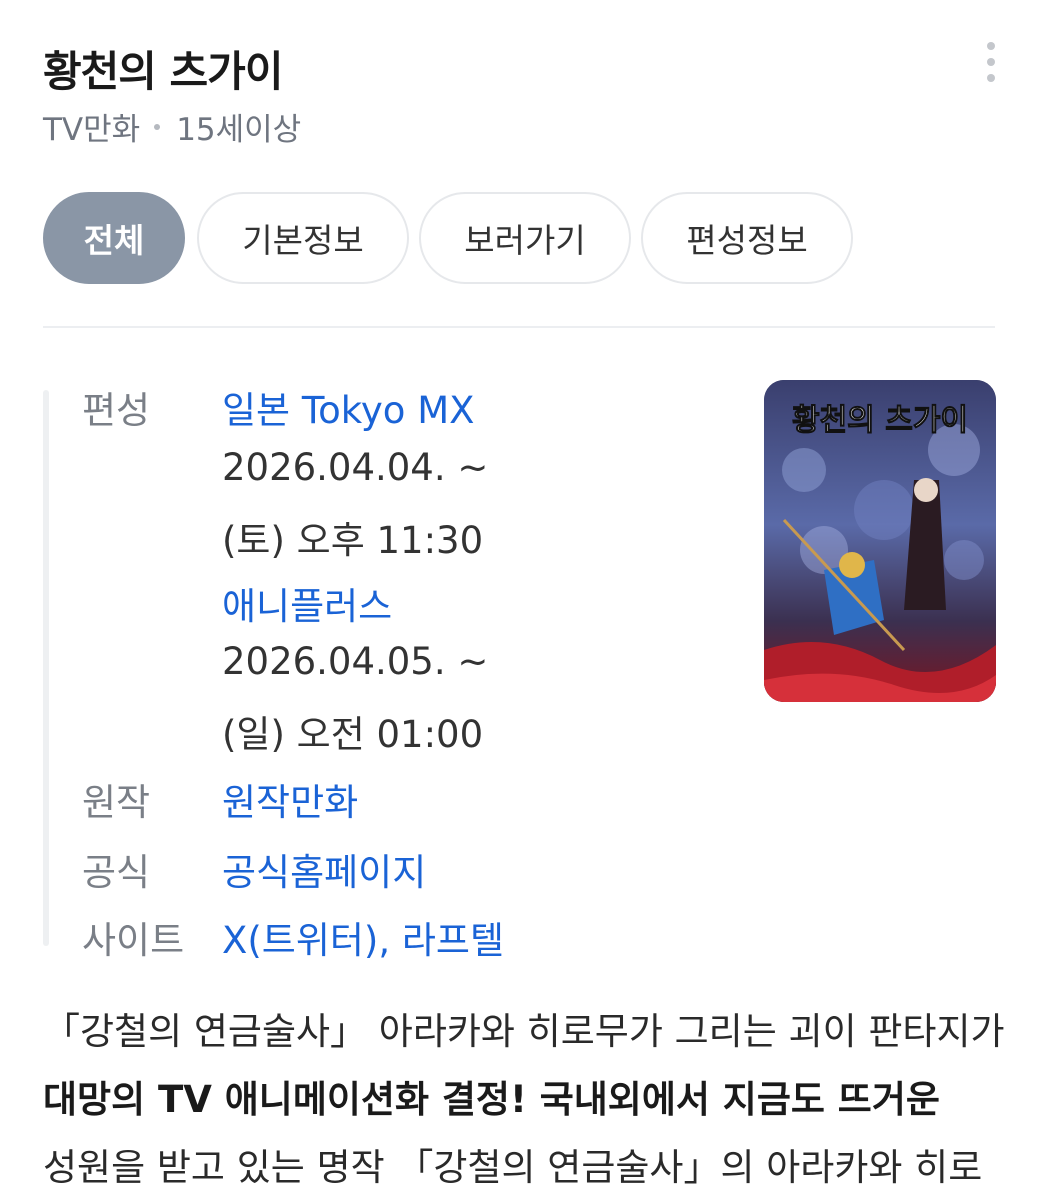  I want to click on broadcast-date: 2026.04.04. ~, so click(355, 467).